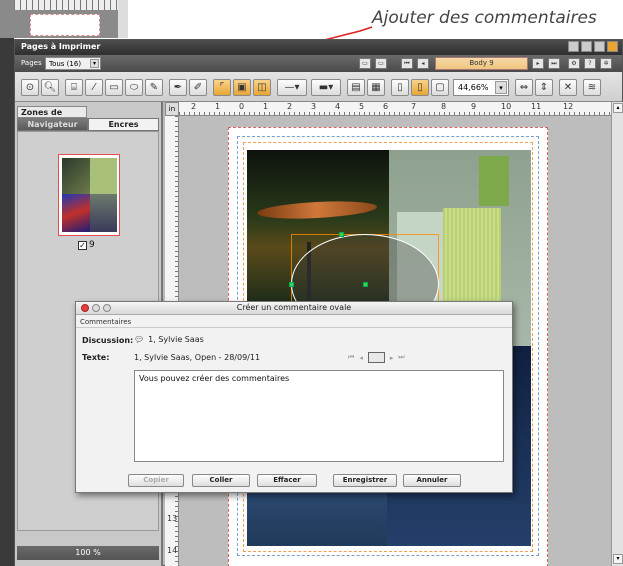 The image size is (623, 566). I want to click on fit-width-icon: ⇔, so click(524, 87).